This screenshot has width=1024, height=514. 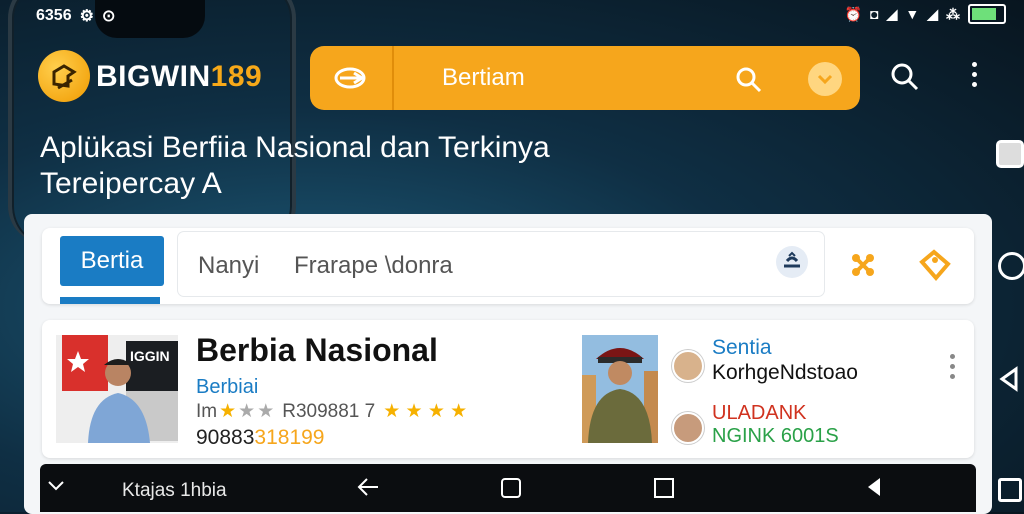 What do you see at coordinates (664, 488) in the screenshot?
I see `recents-icon` at bounding box center [664, 488].